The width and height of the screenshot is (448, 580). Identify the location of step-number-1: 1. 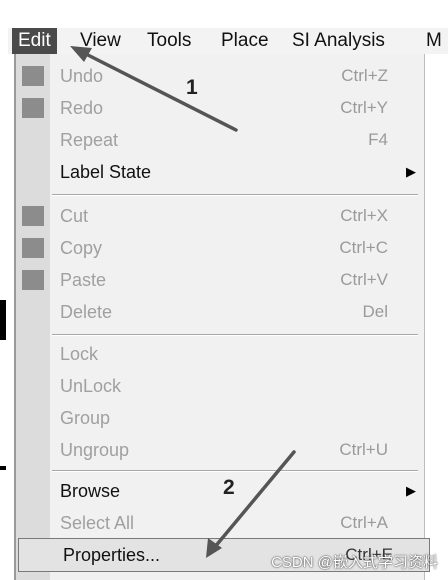
(192, 87).